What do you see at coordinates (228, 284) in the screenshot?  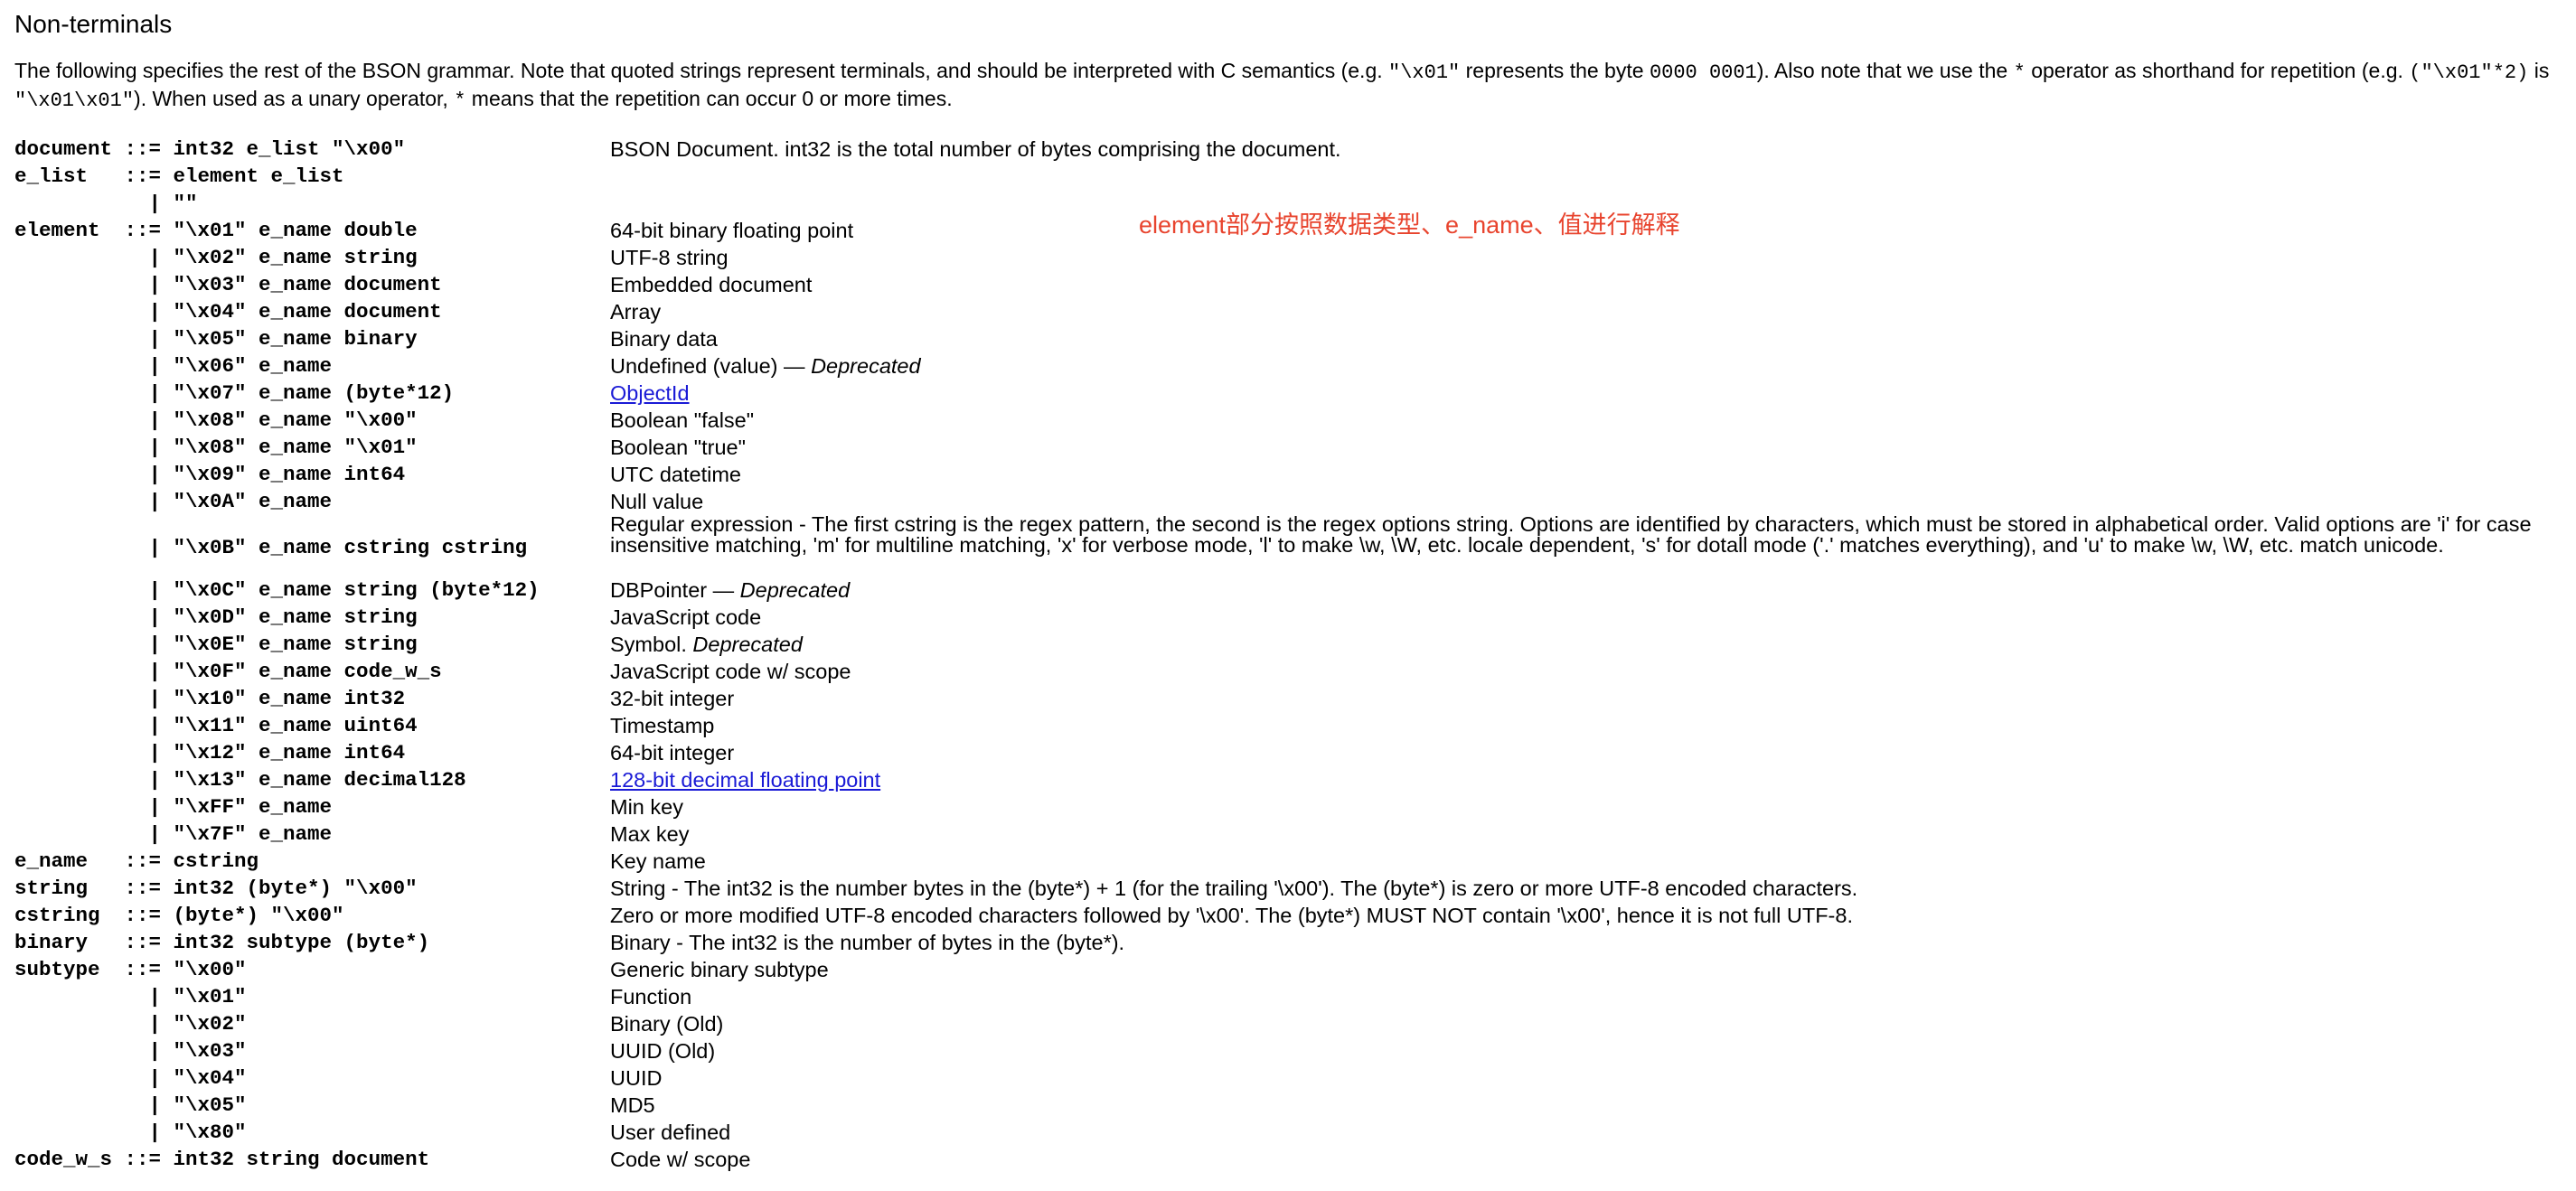 I see `production-code: | "\x03" e_name document` at bounding box center [228, 284].